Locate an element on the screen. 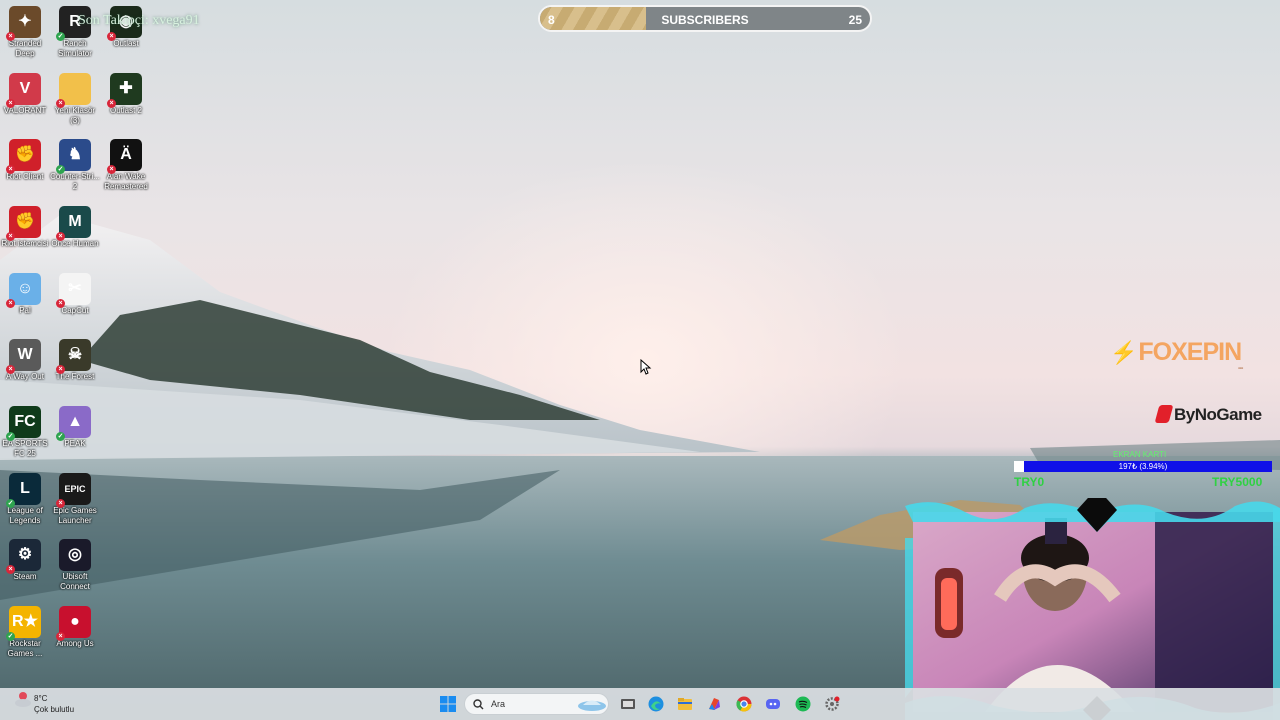 The height and width of the screenshot is (720, 1280). foxepin-logo: ⚡FOXEPIN ······· is located at coordinates (1177, 355).